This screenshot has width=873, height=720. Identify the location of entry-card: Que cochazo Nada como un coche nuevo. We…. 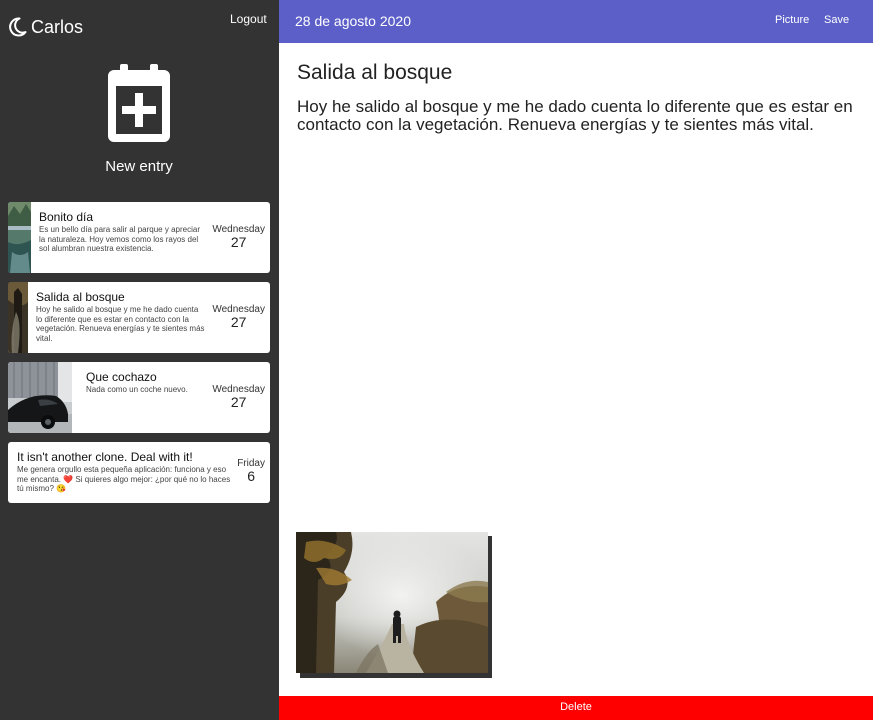
(139, 397).